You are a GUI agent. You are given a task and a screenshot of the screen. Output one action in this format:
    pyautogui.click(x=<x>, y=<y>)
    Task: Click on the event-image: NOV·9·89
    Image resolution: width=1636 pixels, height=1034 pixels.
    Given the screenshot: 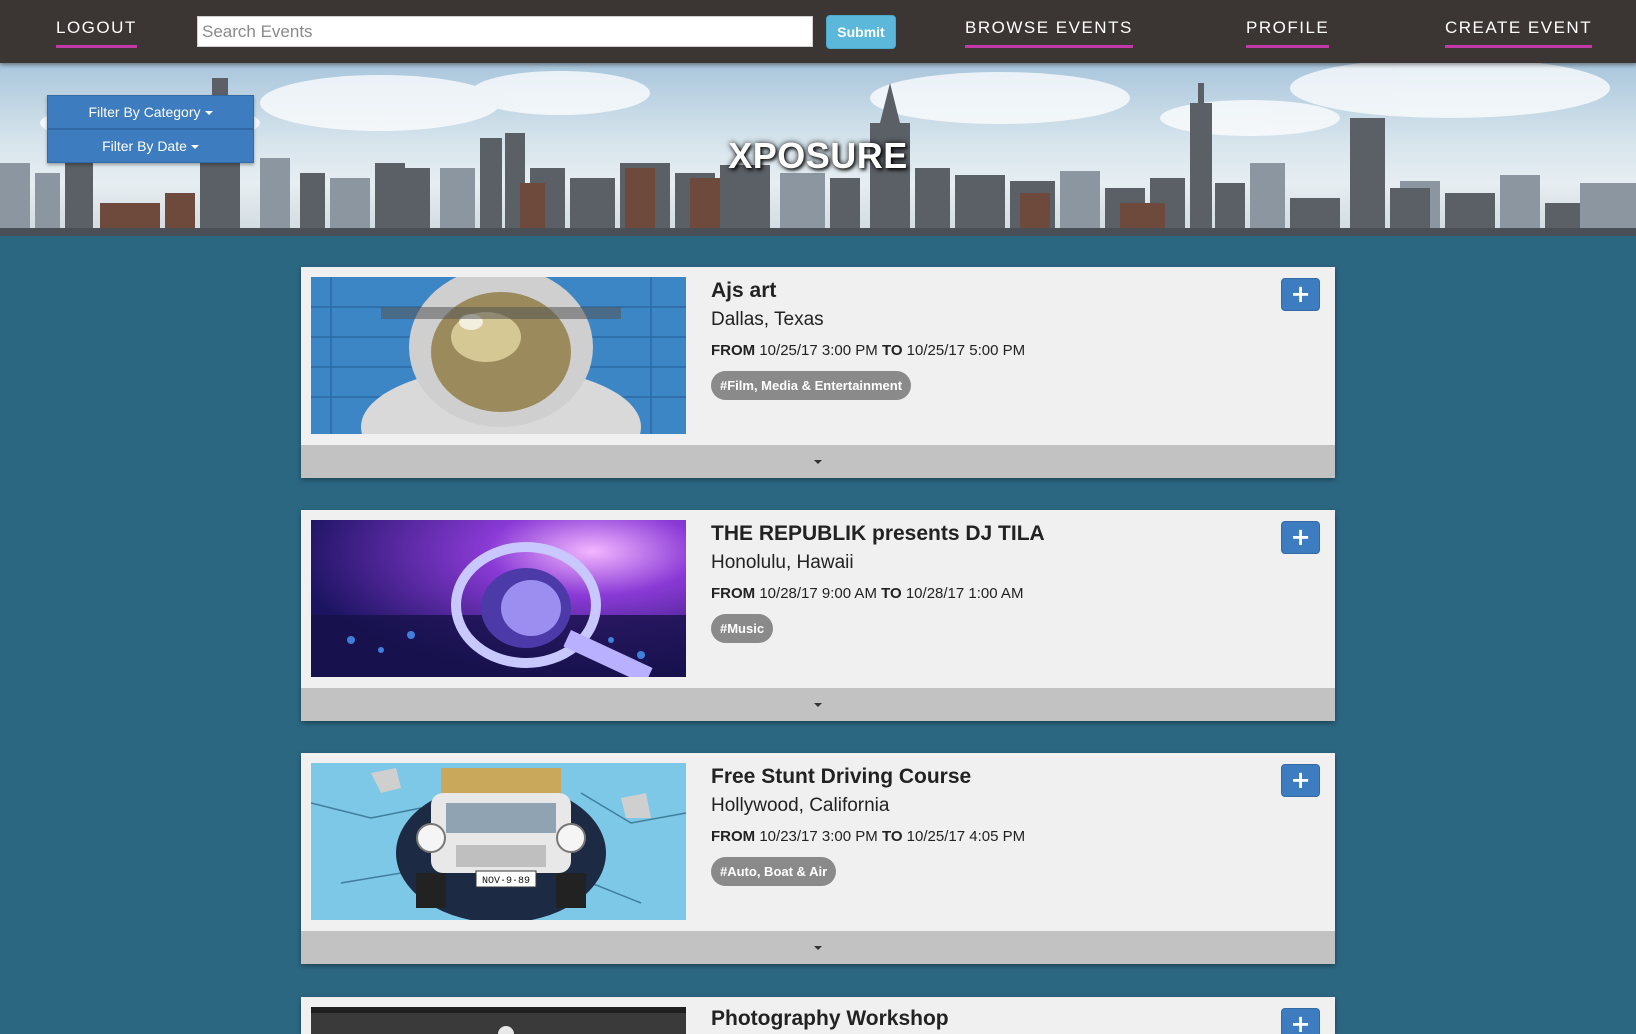 What is the action you would take?
    pyautogui.click(x=498, y=841)
    